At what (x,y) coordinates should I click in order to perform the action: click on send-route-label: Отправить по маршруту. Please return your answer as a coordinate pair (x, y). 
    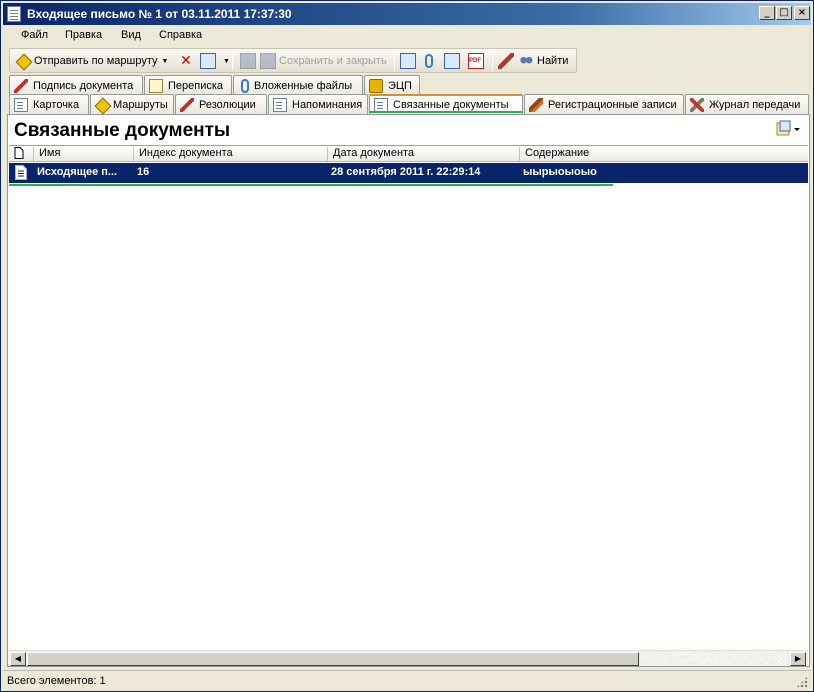
    Looking at the image, I should click on (96, 61).